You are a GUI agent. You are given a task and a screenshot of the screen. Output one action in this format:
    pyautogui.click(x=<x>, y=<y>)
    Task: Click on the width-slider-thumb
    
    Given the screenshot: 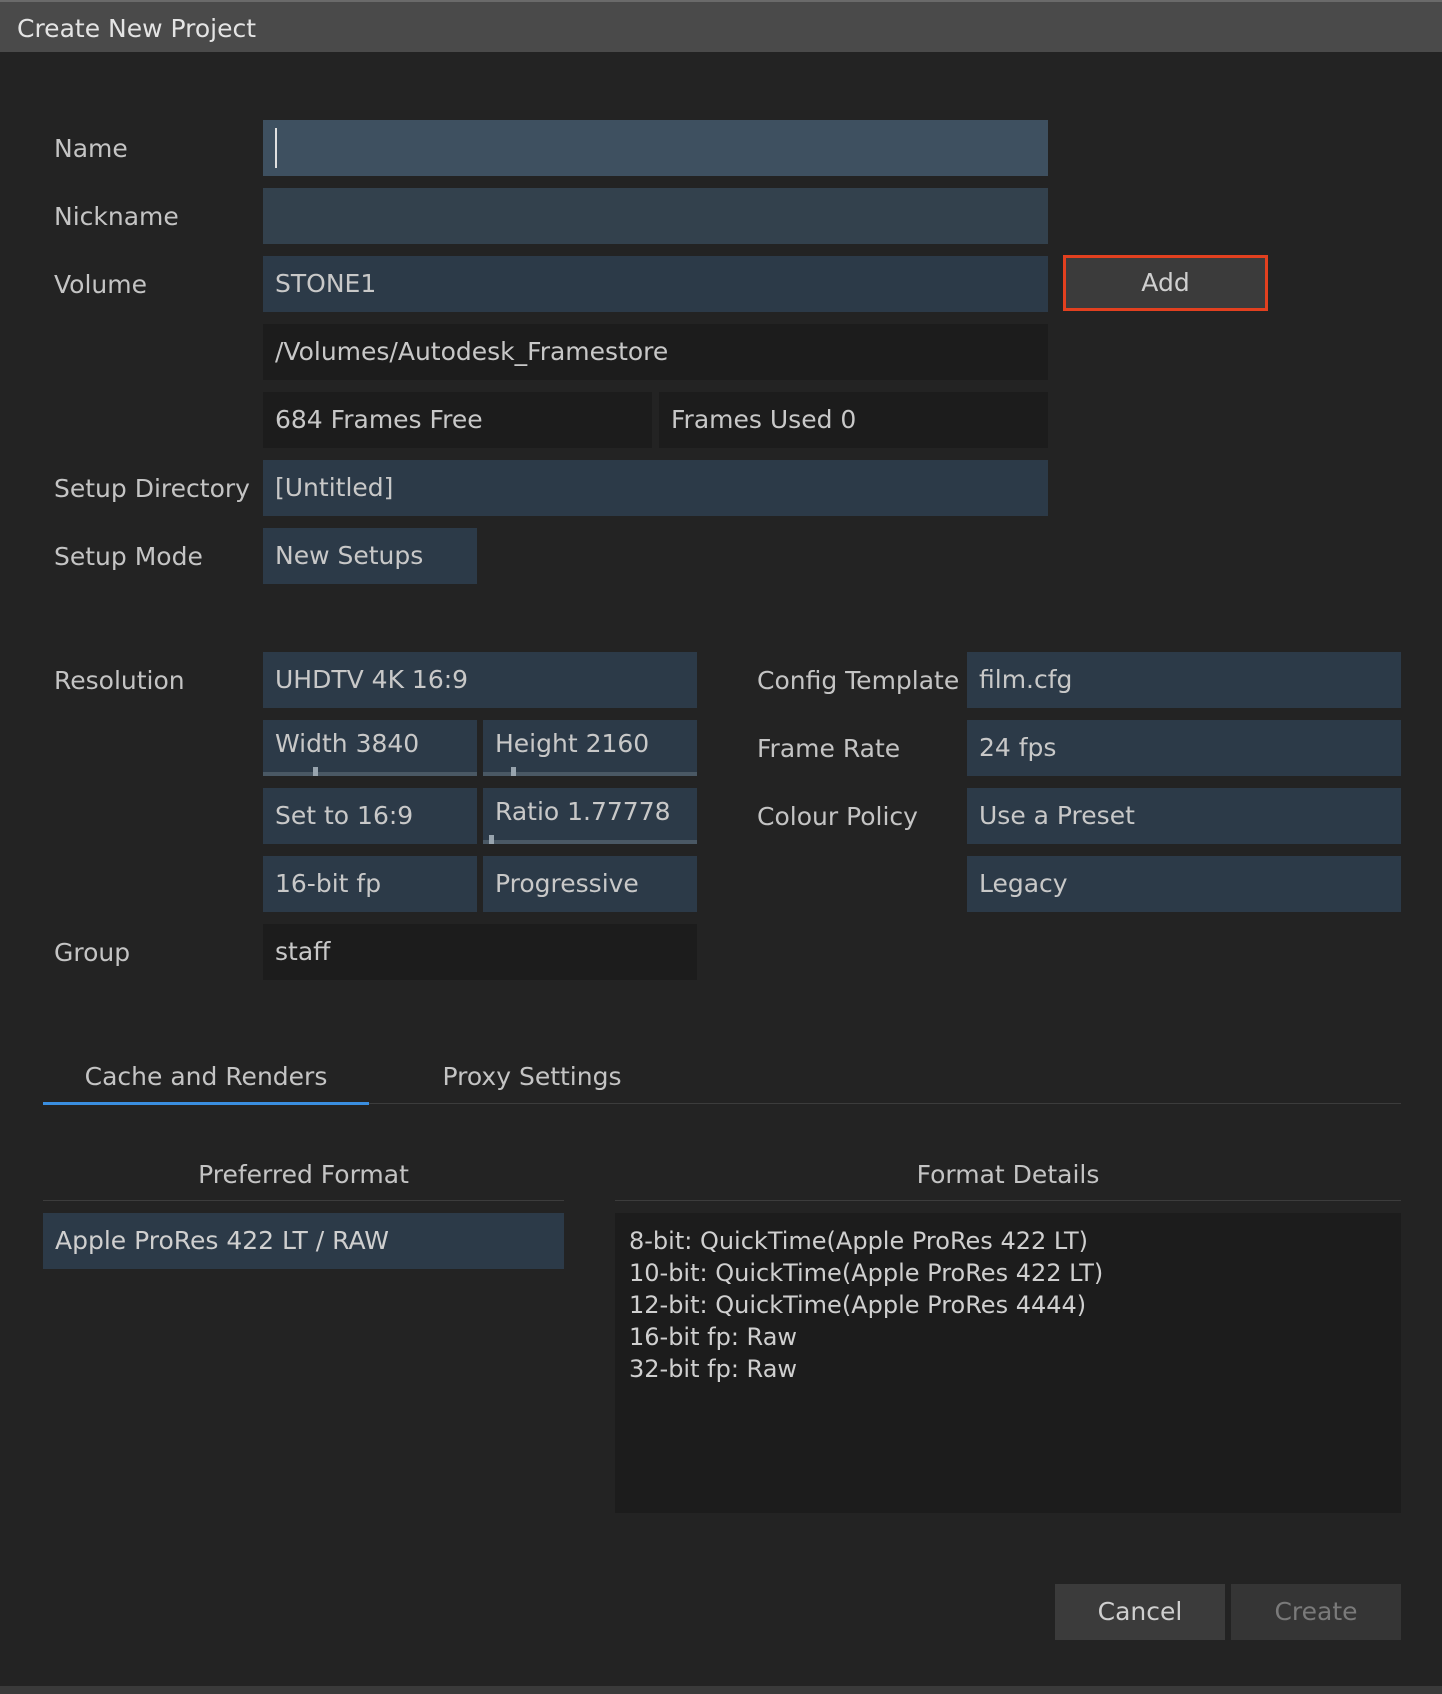 What is the action you would take?
    pyautogui.click(x=315, y=771)
    